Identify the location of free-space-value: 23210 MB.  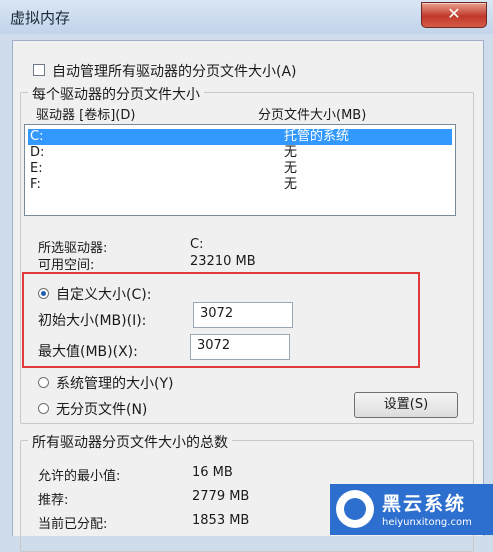
(223, 261).